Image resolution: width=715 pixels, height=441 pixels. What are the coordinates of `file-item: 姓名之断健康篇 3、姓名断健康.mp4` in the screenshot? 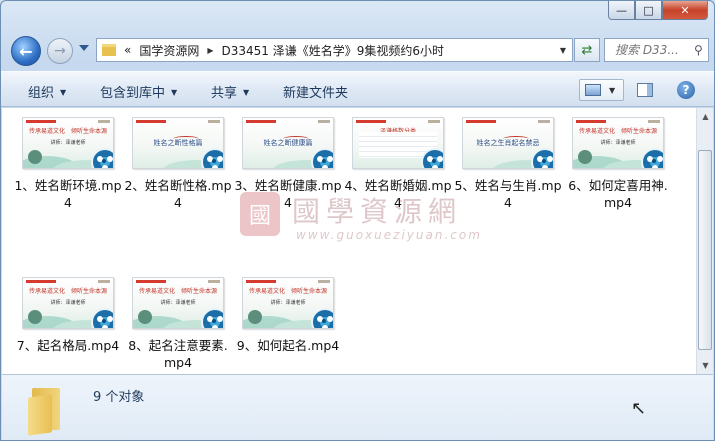 It's located at (288, 164).